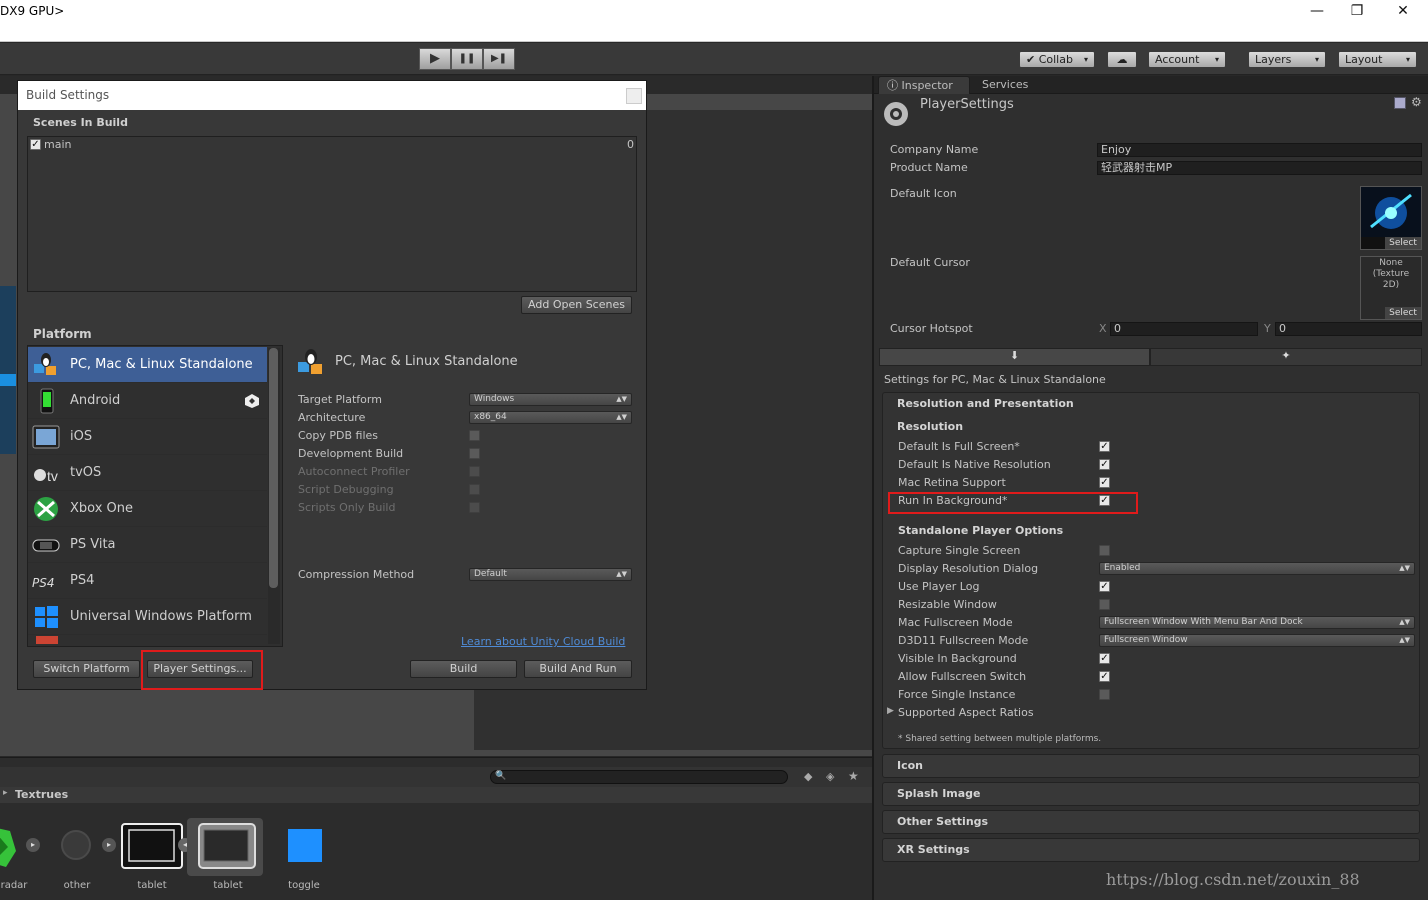  I want to click on cursor-select-button: Select, so click(1403, 313).